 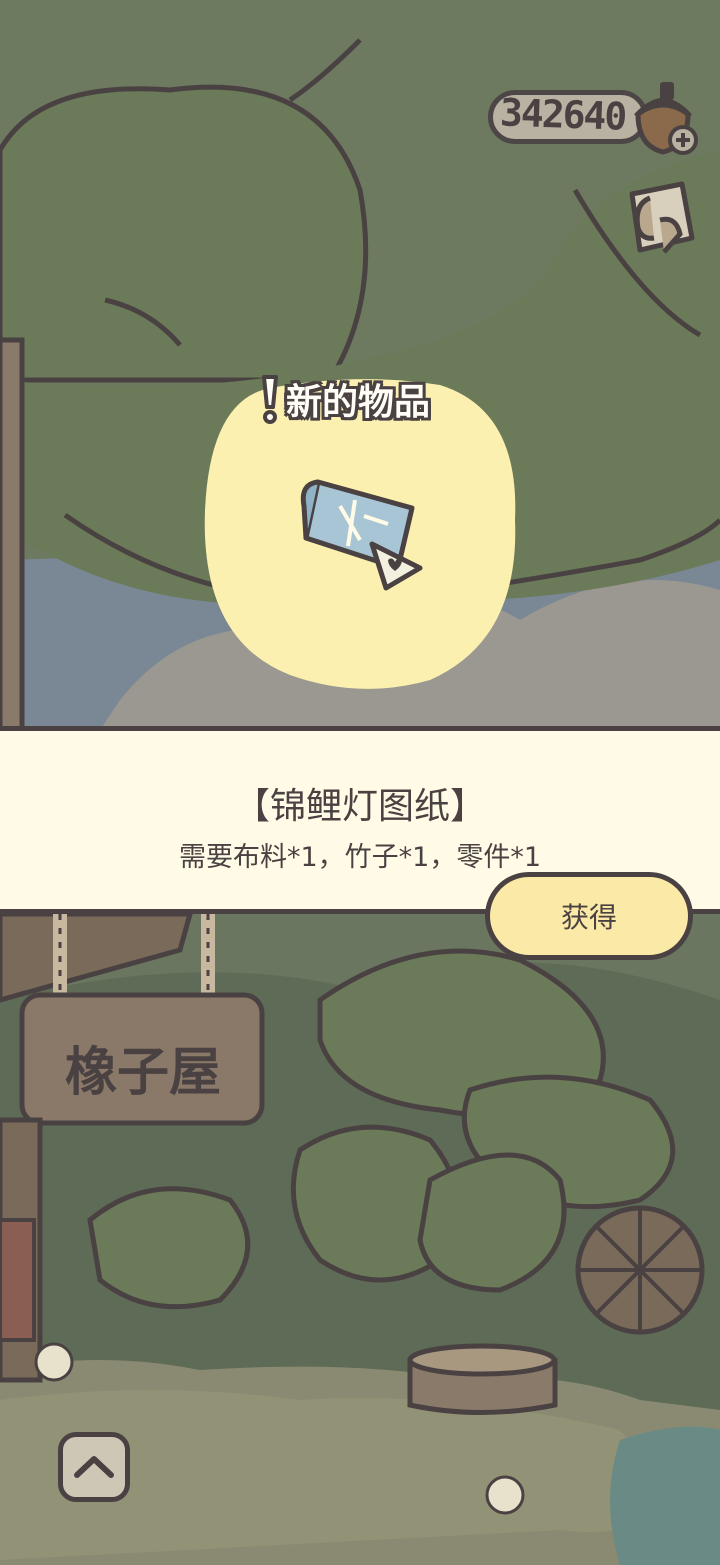 I want to click on shop-sign: 橡子屋, so click(x=142, y=1073).